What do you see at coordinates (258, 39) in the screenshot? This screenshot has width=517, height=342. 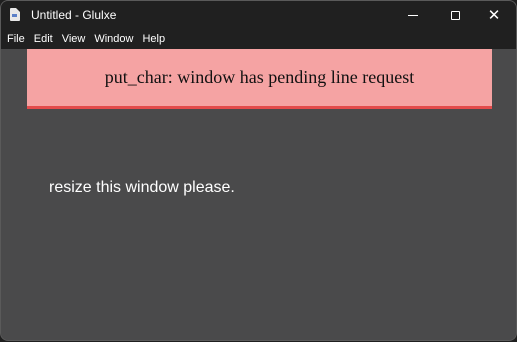 I see `menu-bar: File Edit View Window Help` at bounding box center [258, 39].